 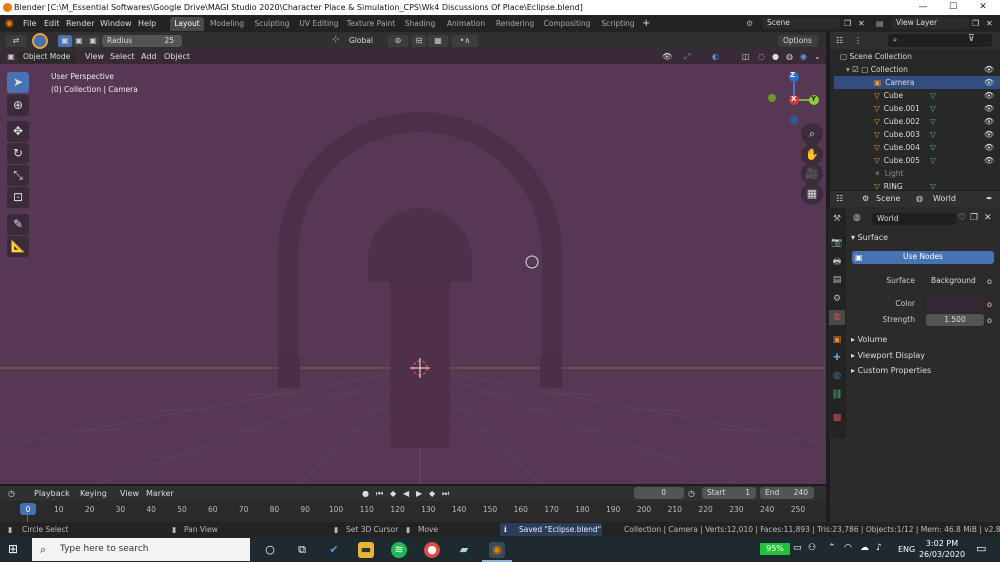 What do you see at coordinates (366, 550) in the screenshot?
I see `file-explorer-icon: ▬` at bounding box center [366, 550].